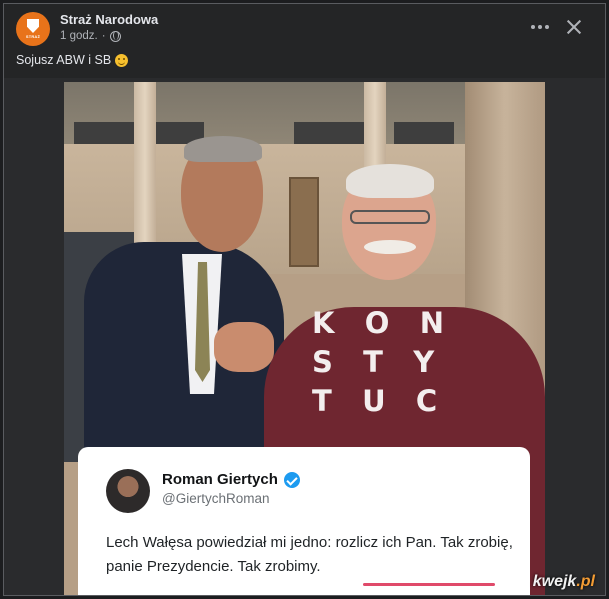 This screenshot has height=599, width=609. I want to click on verified-badge-icon, so click(291, 479).